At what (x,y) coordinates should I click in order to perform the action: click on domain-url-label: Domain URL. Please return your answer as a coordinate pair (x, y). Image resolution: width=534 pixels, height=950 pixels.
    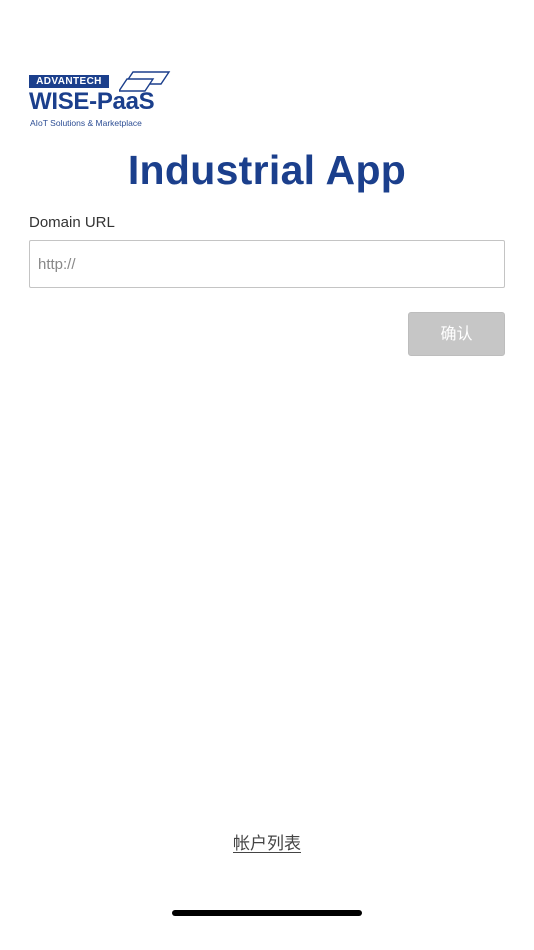
    Looking at the image, I should click on (72, 222).